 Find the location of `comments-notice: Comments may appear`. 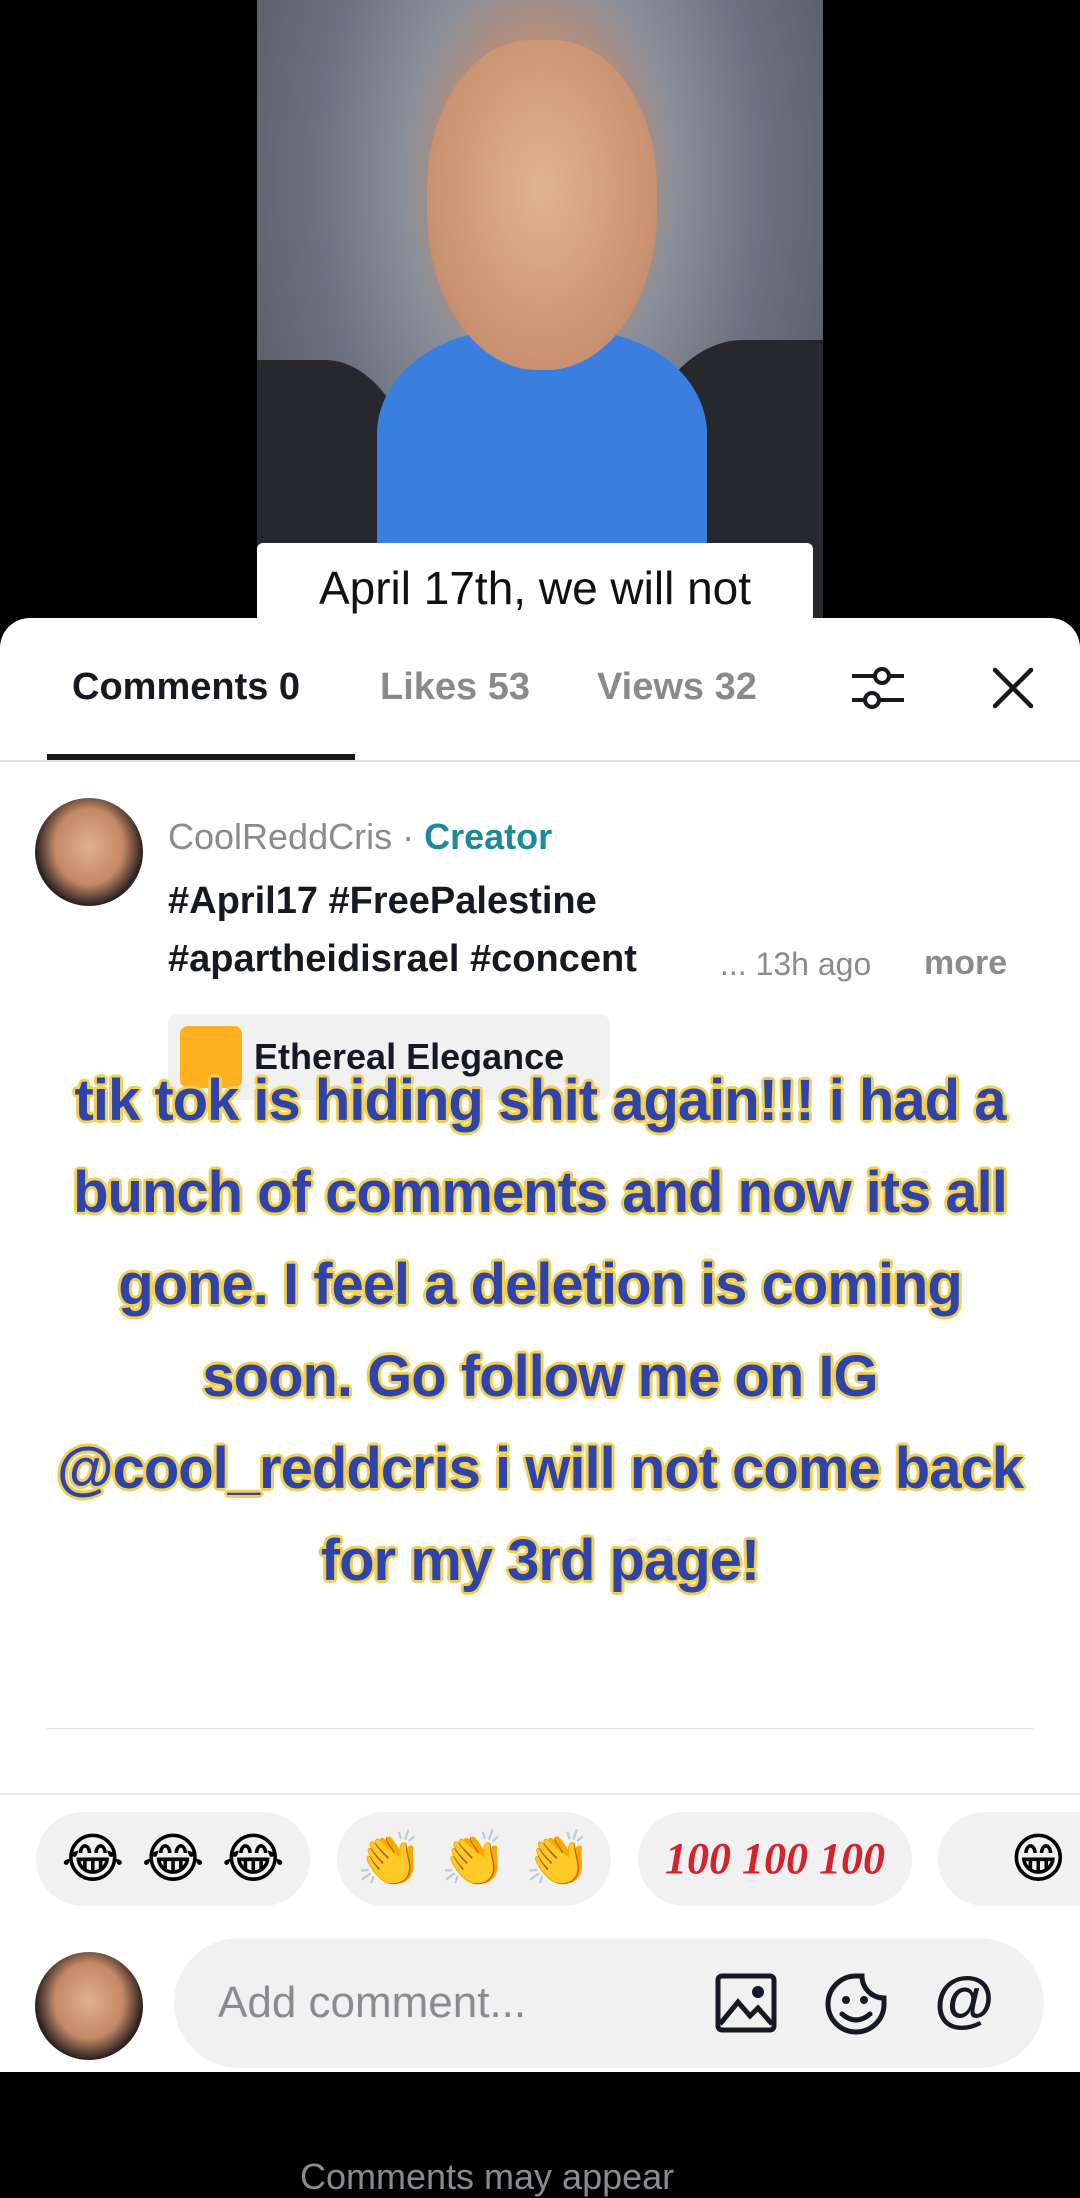

comments-notice: Comments may appear is located at coordinates (487, 2176).